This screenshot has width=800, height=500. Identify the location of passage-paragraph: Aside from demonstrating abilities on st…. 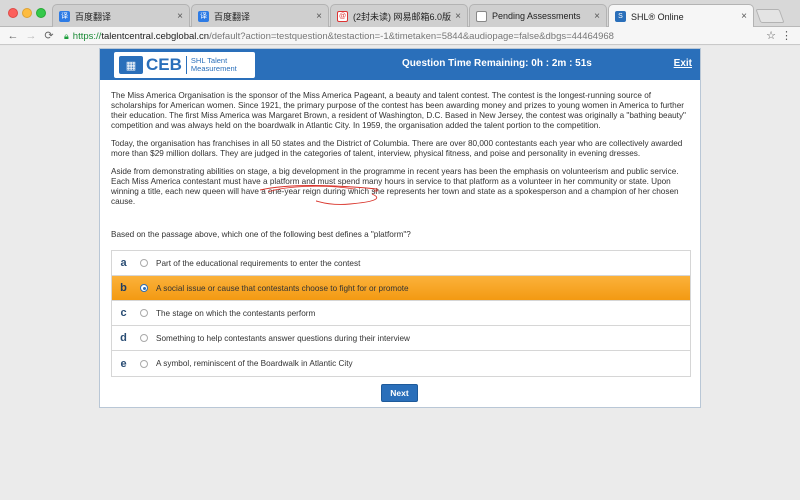
(395, 186).